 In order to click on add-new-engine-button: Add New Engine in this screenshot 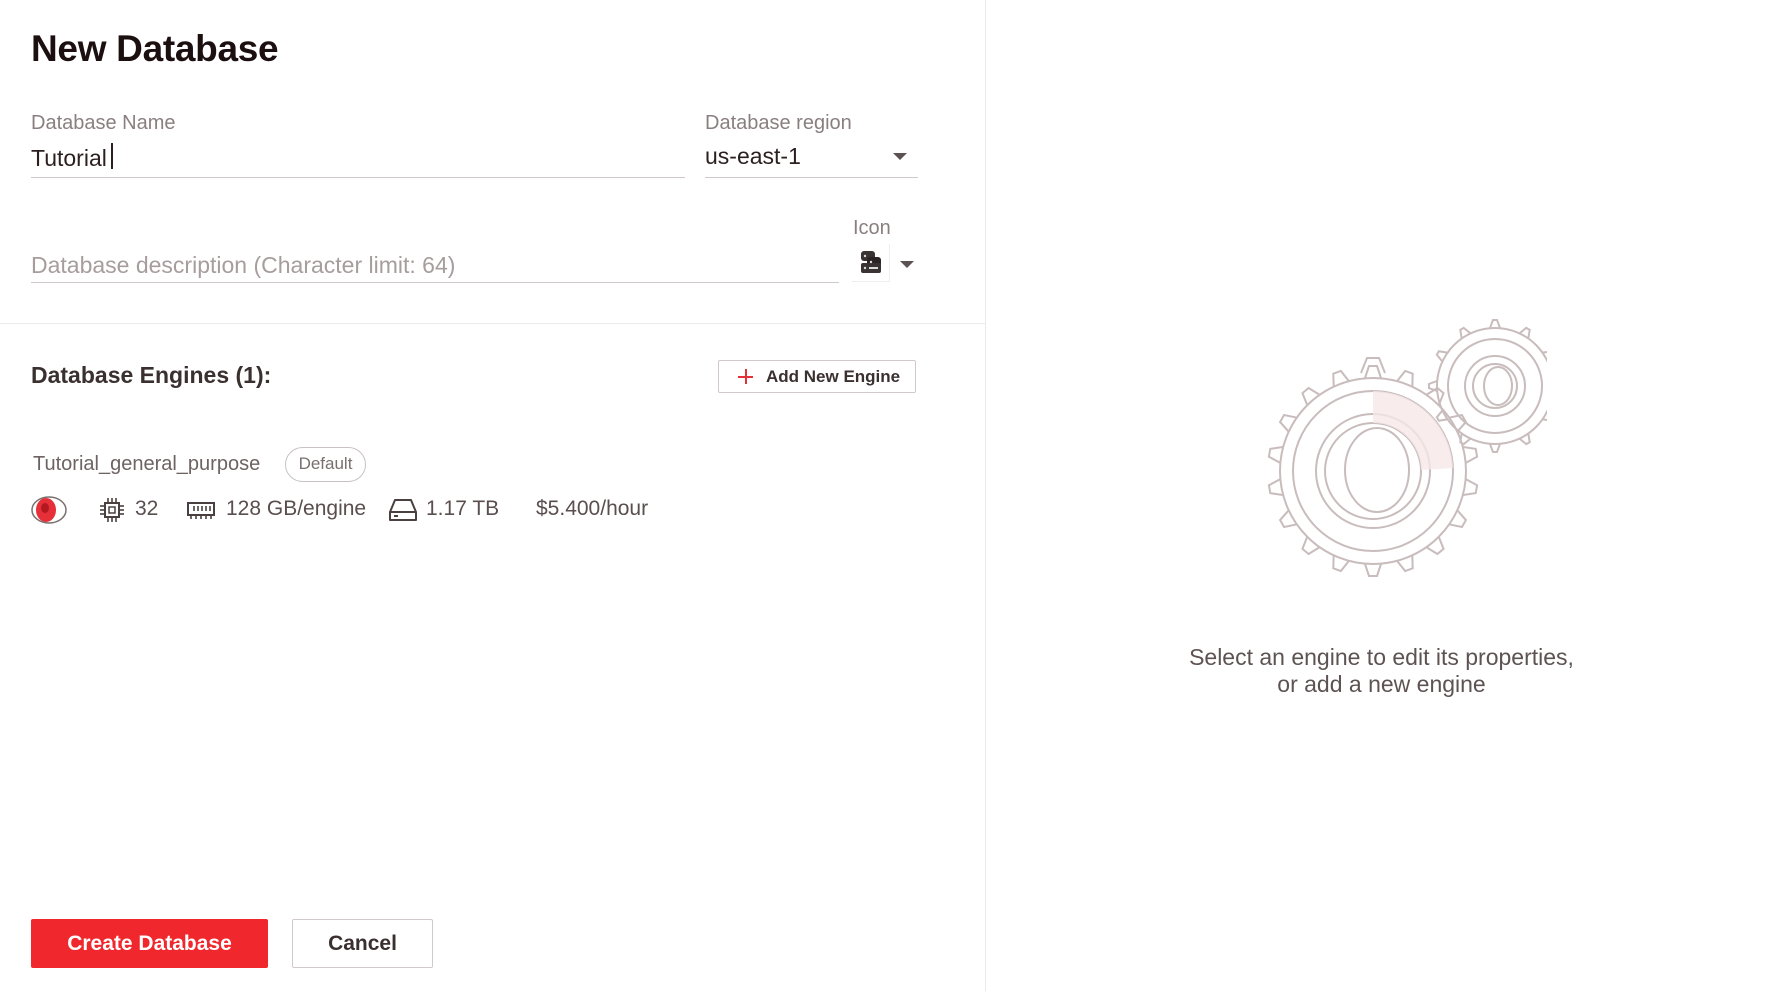, I will do `click(817, 376)`.